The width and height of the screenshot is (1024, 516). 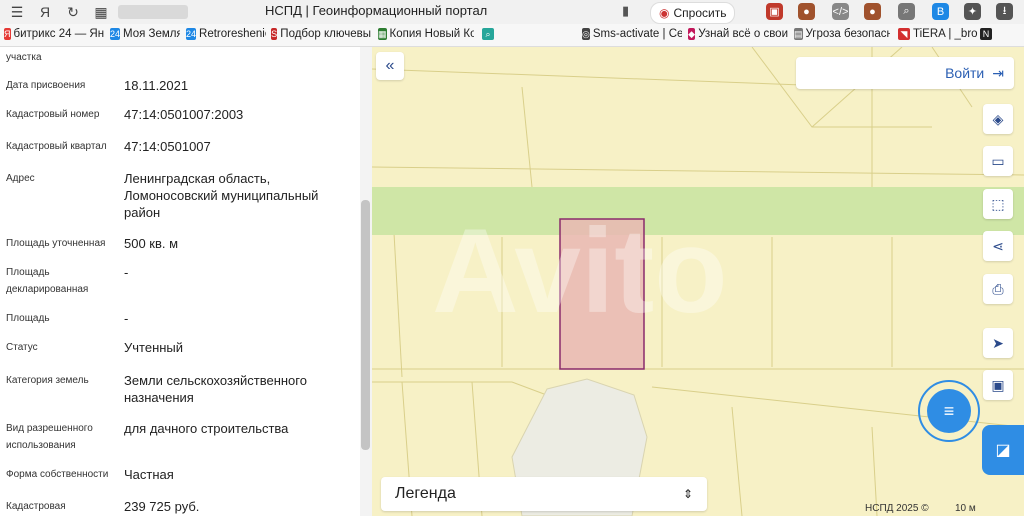 What do you see at coordinates (488, 34) in the screenshot?
I see `search-bookmark-icon: ⌕` at bounding box center [488, 34].